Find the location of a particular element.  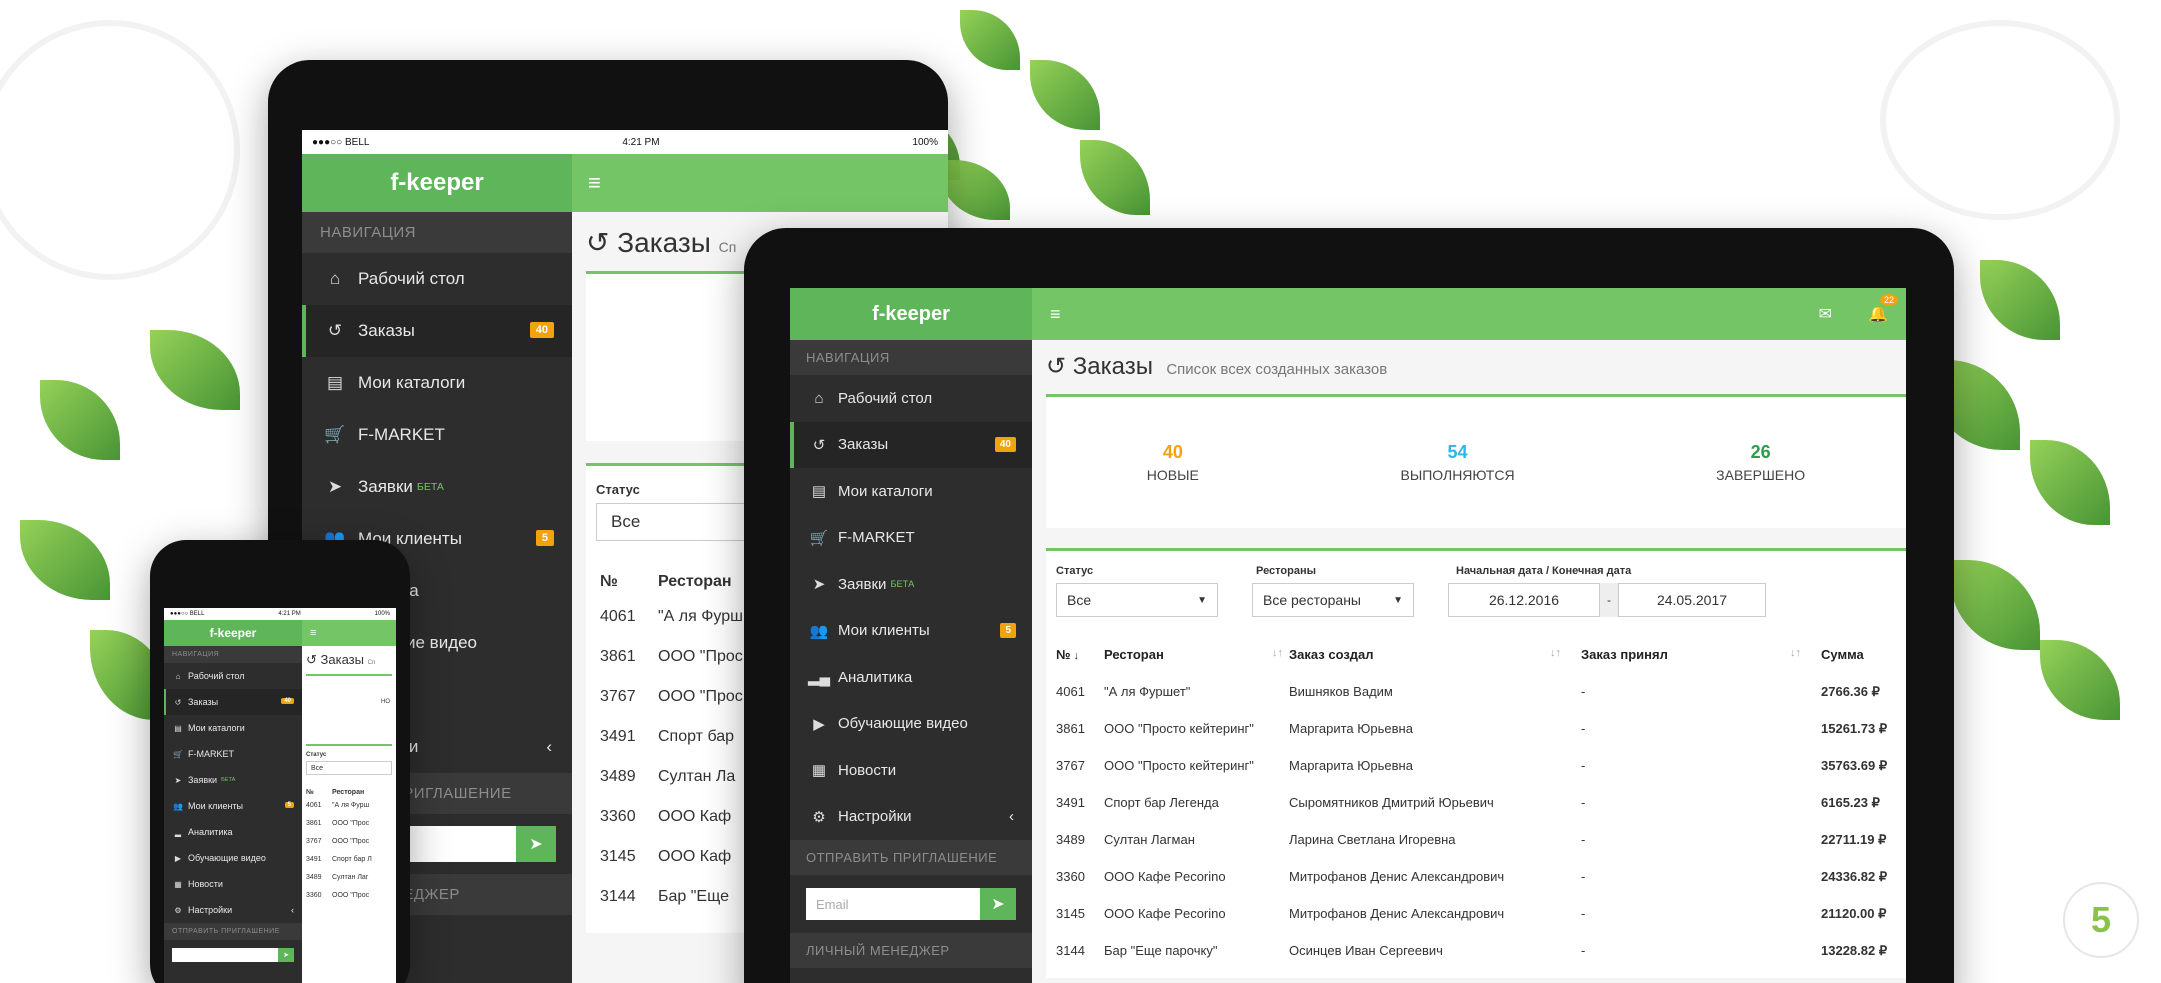

header-bar: ≡ ✉ 🔔 22 is located at coordinates (1469, 314).